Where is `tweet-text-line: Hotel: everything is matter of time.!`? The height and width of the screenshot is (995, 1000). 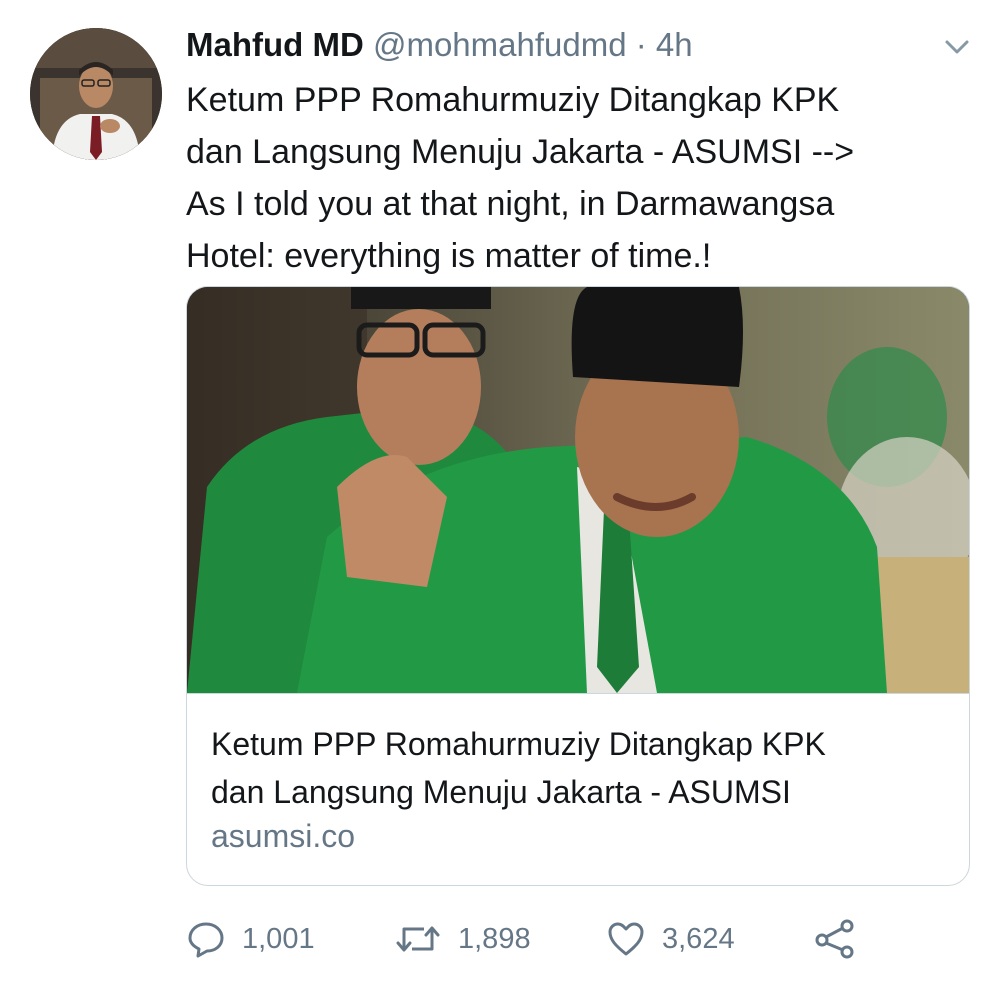
tweet-text-line: Hotel: everything is matter of time.! is located at coordinates (449, 256).